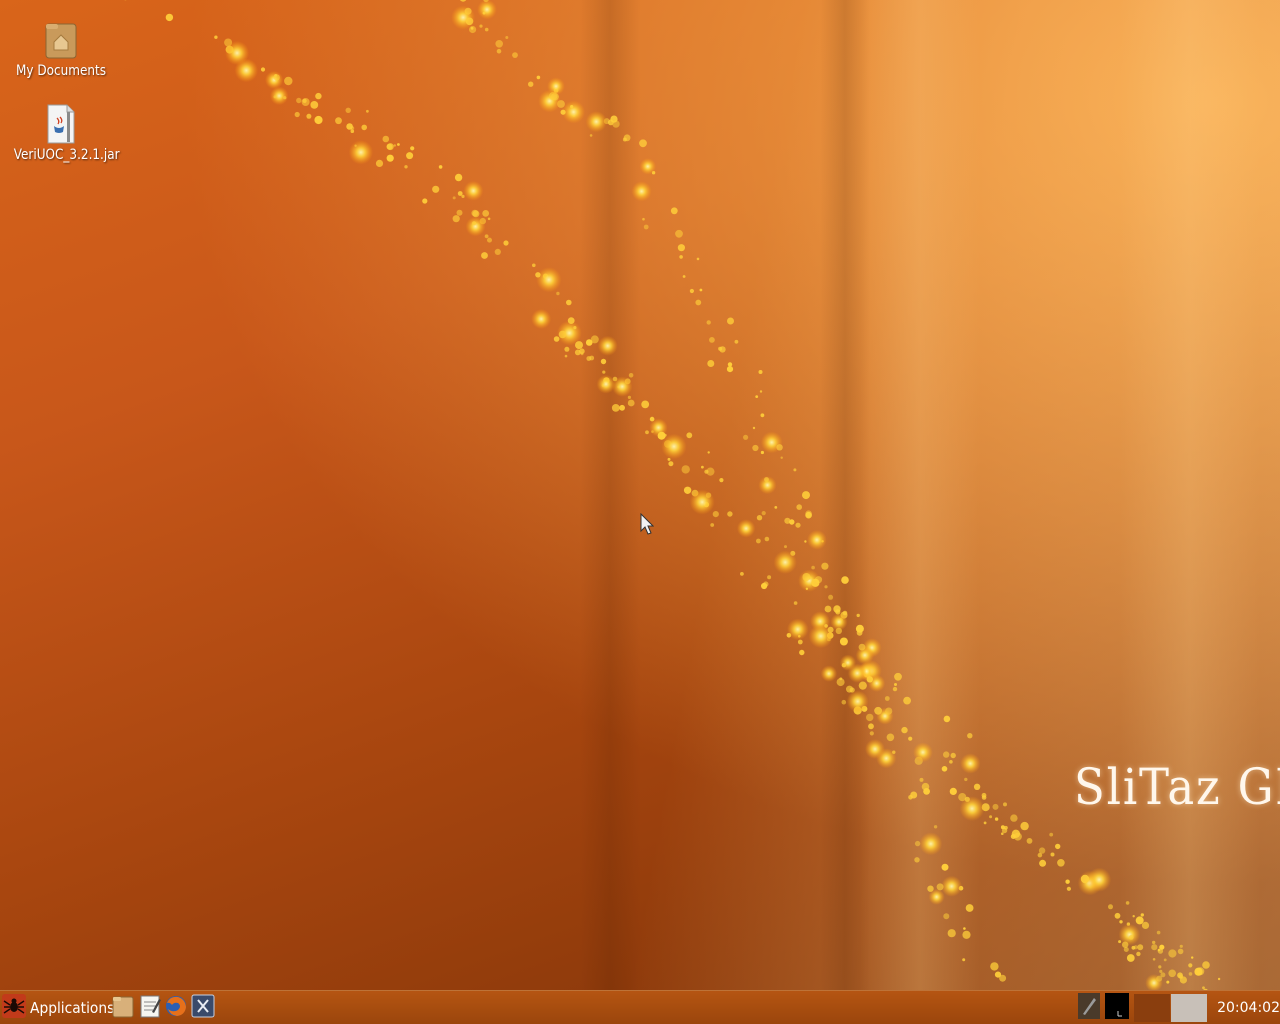 Image resolution: width=1280 pixels, height=1024 pixels. Describe the element at coordinates (150, 1008) in the screenshot. I see `text-editor-launcher` at that location.